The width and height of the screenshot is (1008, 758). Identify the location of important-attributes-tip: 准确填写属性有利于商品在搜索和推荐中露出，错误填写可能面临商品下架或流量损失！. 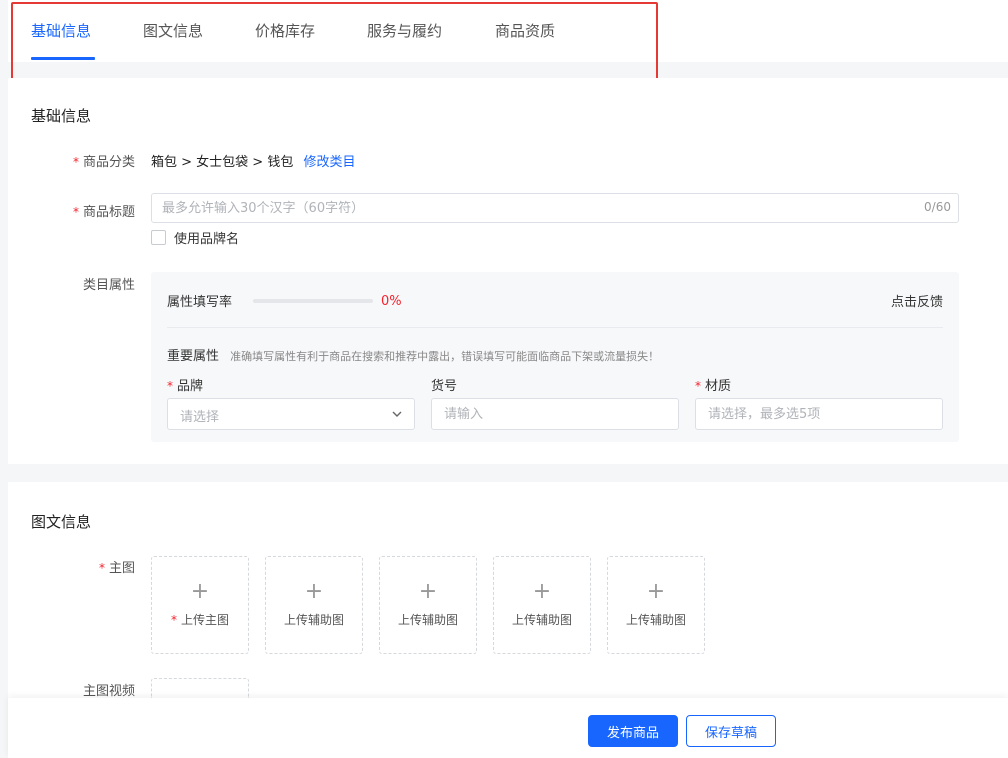
(445, 356).